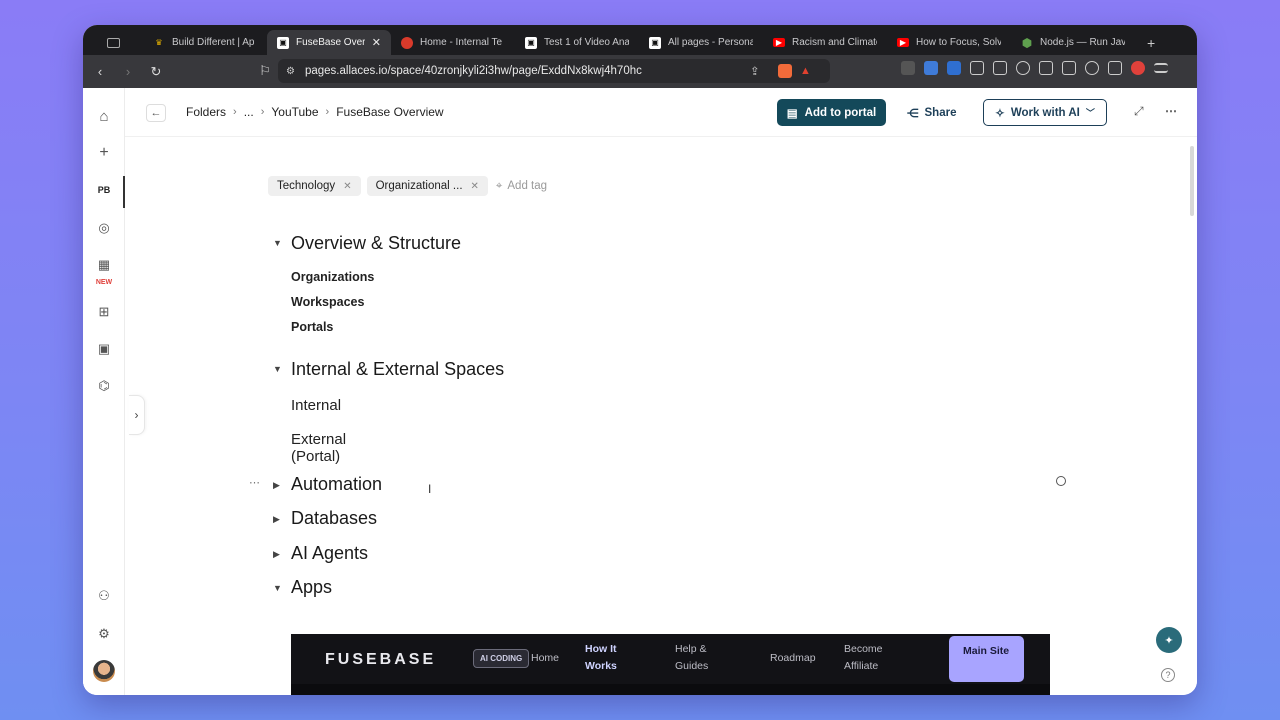 This screenshot has width=1280, height=720. What do you see at coordinates (104, 190) in the screenshot?
I see `workspace-badge: PB` at bounding box center [104, 190].